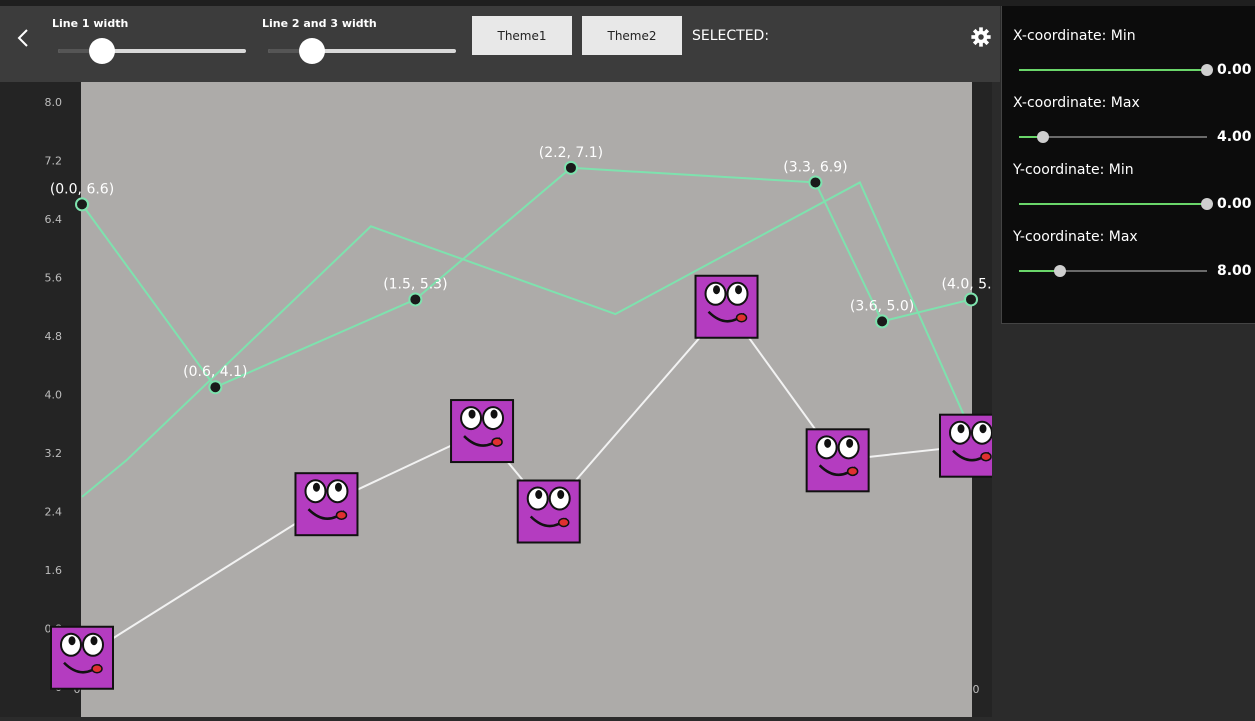  Describe the element at coordinates (215, 372) in the screenshot. I see `data-label: (0.6, 4.1)` at that location.